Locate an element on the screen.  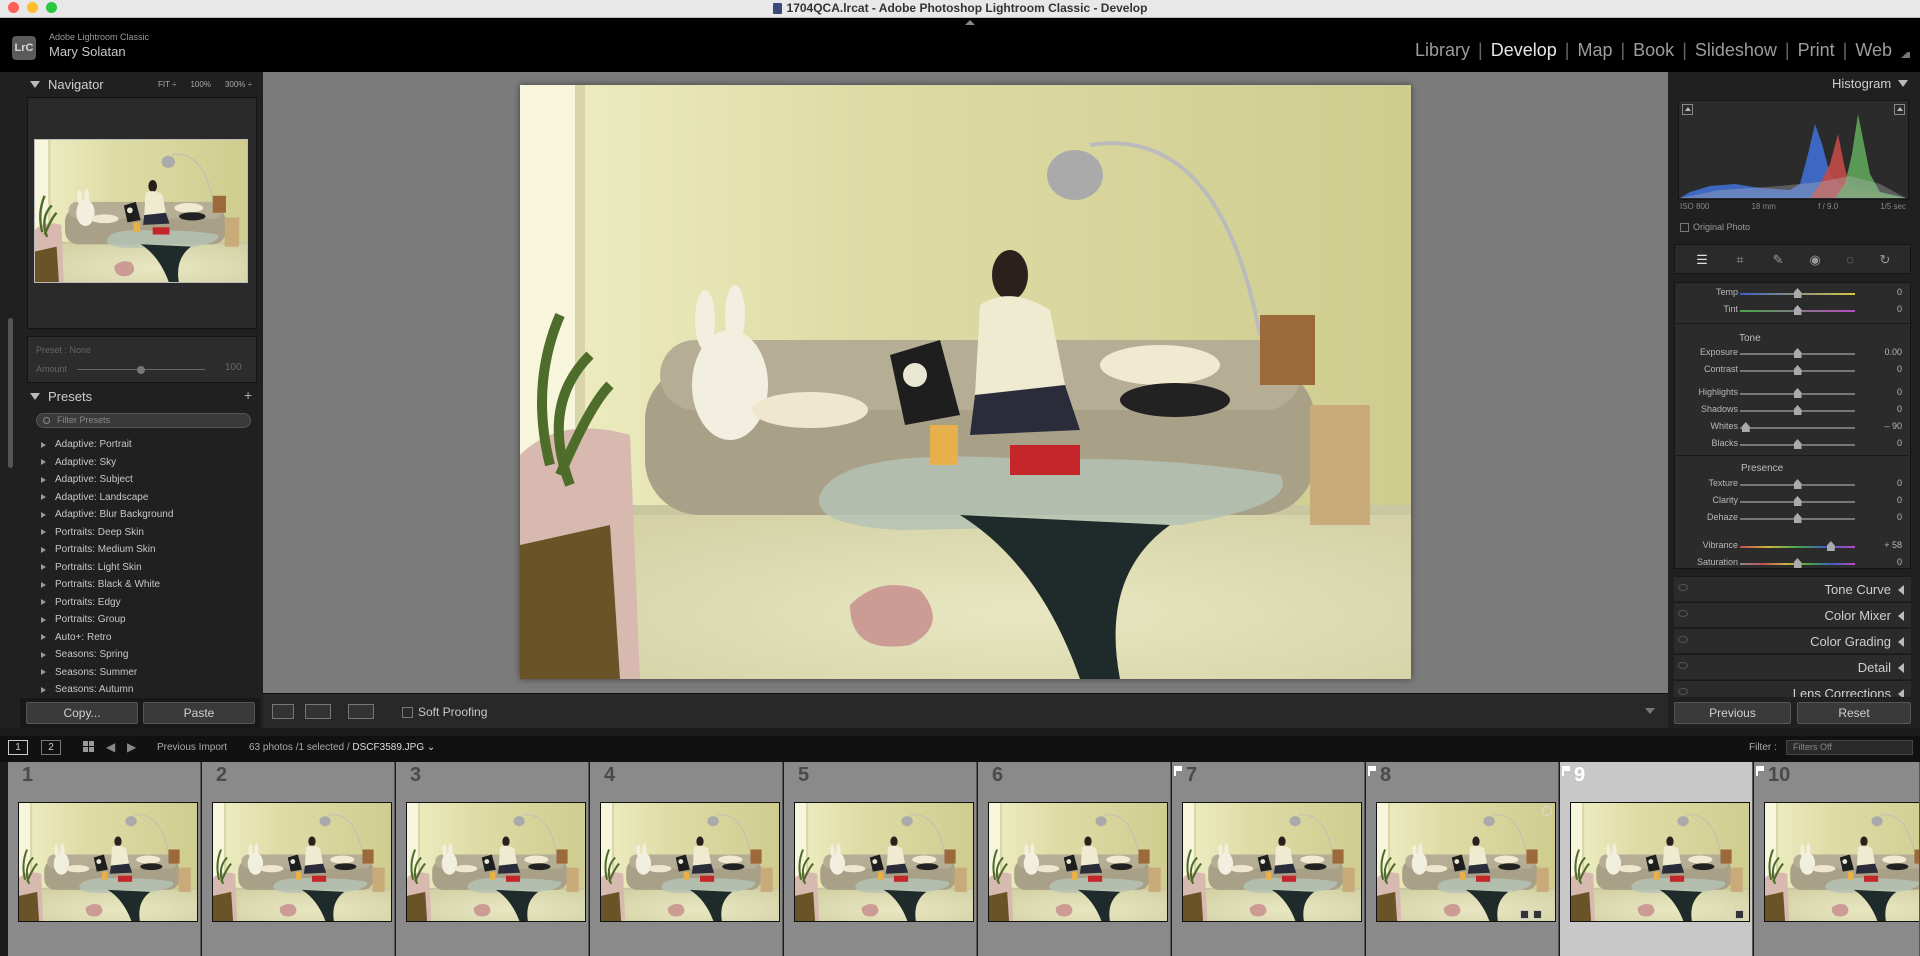
zoom-button is located at coordinates (51, 7).